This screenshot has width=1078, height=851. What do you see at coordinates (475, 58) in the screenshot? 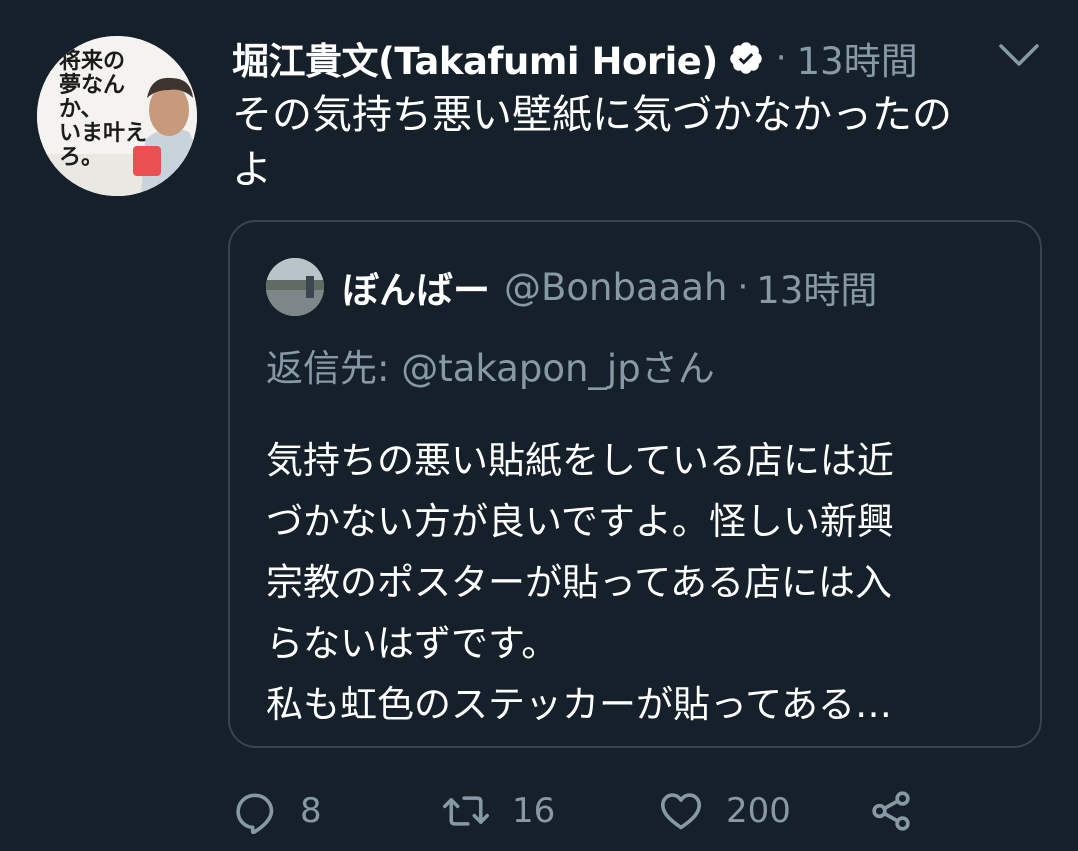
I see `author-name: 堀江貴文(Takafumi Horie)` at bounding box center [475, 58].